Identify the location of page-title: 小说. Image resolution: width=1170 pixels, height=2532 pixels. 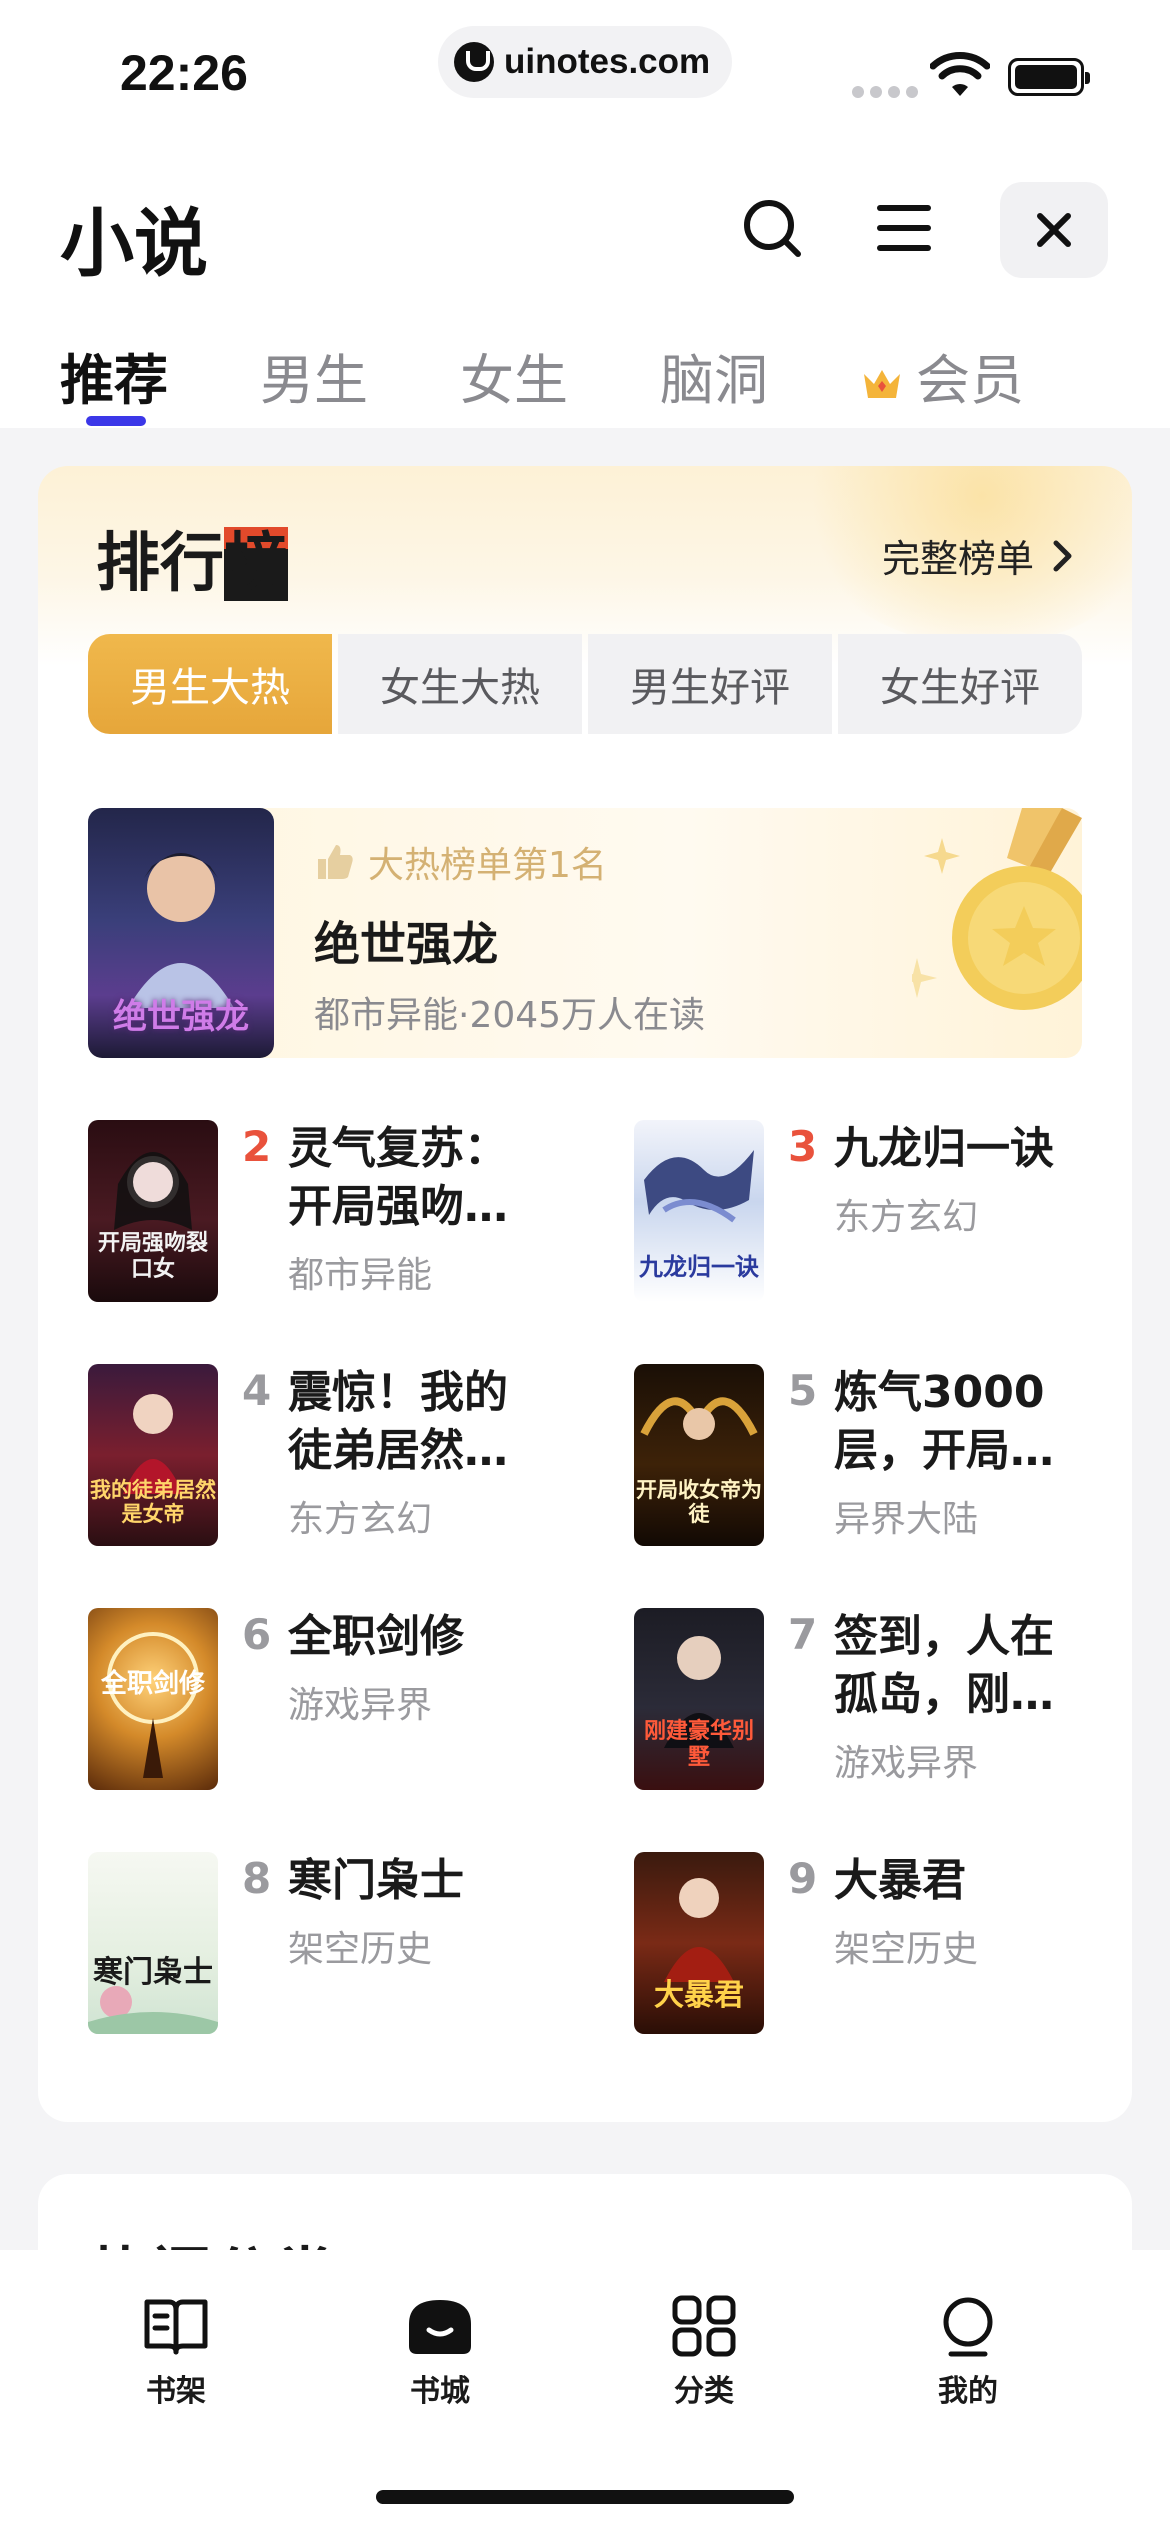
(134, 244).